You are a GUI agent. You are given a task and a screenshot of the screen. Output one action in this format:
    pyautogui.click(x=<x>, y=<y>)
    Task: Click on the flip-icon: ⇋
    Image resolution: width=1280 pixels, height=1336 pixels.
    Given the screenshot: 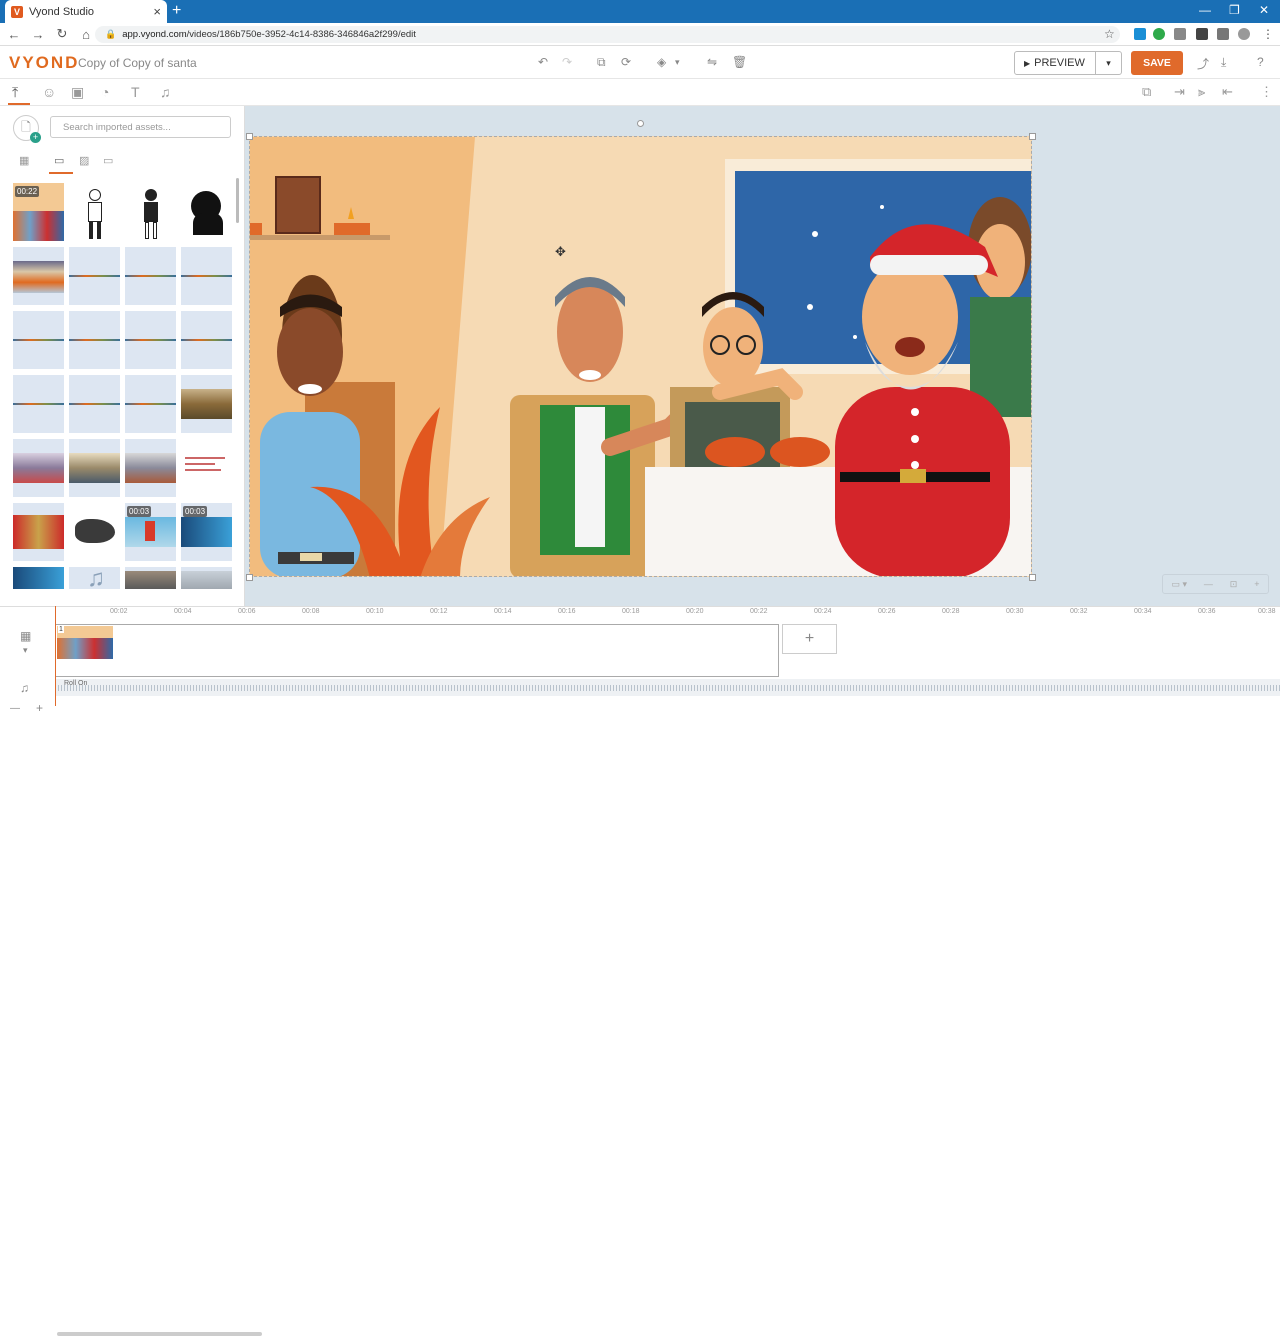 What is the action you would take?
    pyautogui.click(x=712, y=62)
    